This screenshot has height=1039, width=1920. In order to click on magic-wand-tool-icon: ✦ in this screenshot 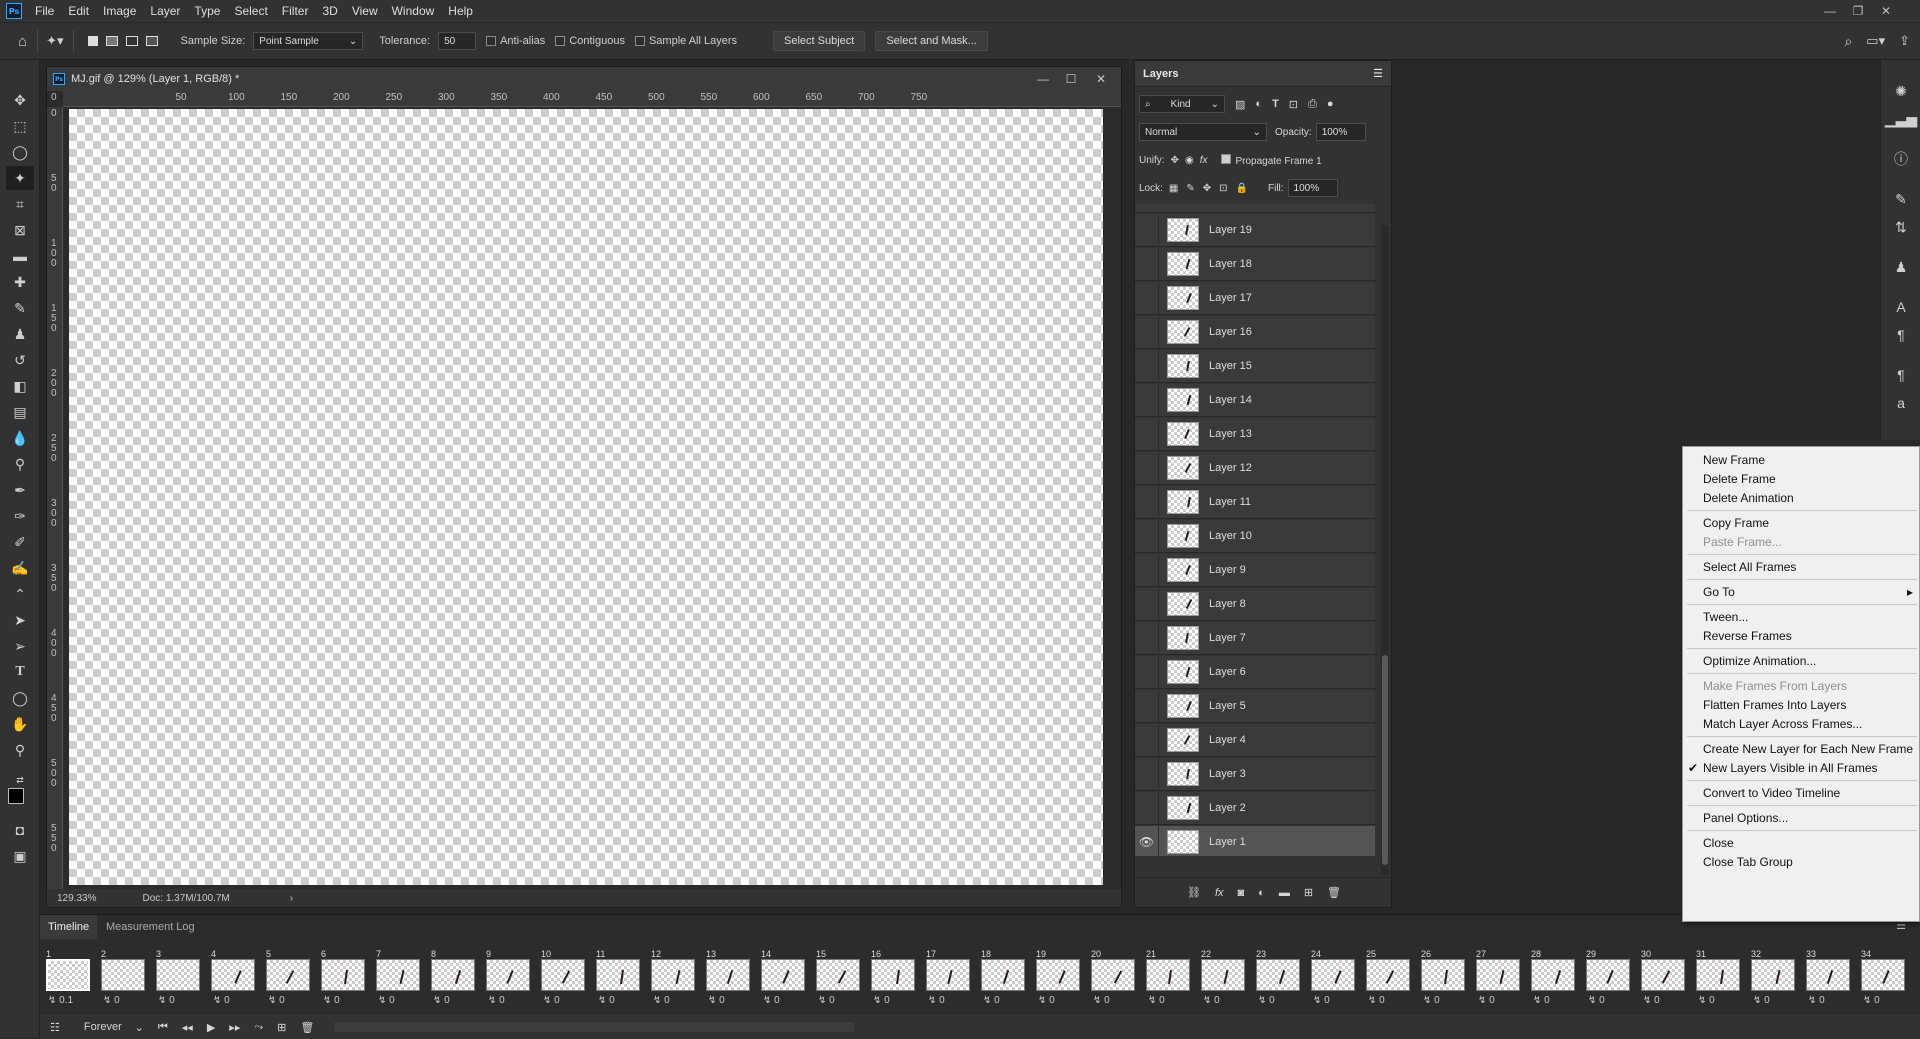, I will do `click(20, 178)`.